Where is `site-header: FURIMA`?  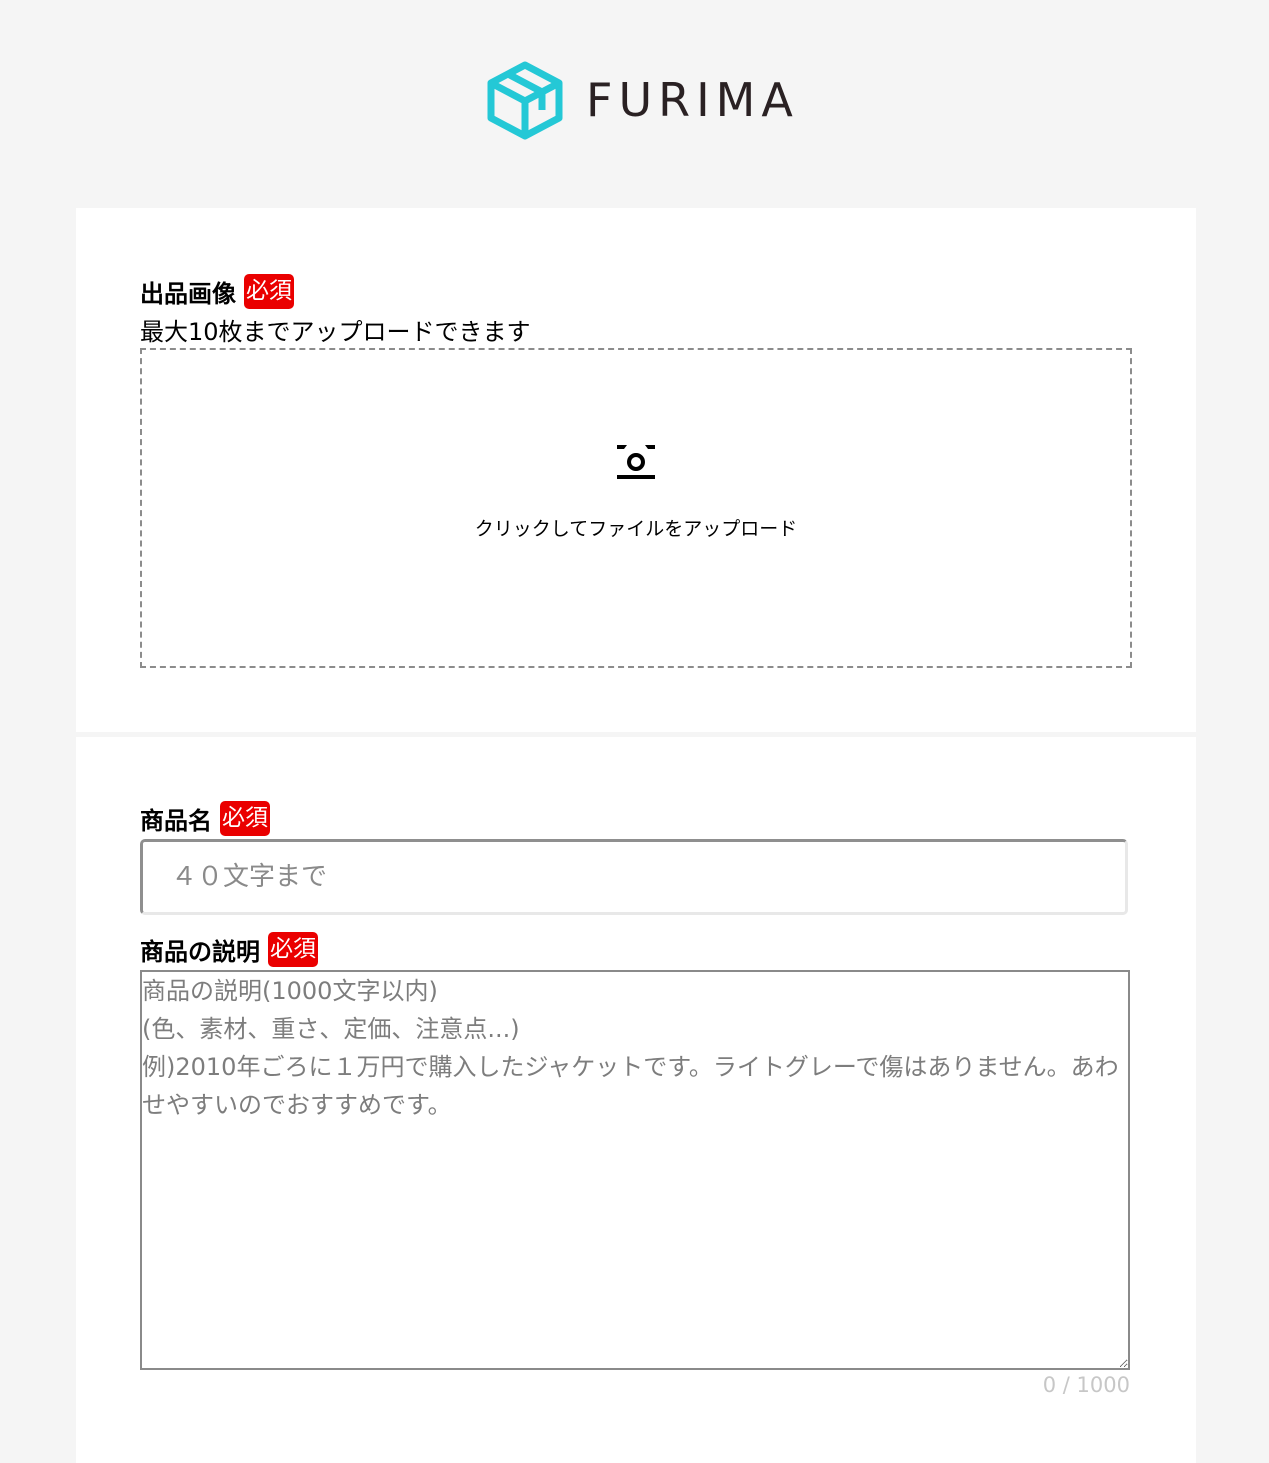
site-header: FURIMA is located at coordinates (634, 104).